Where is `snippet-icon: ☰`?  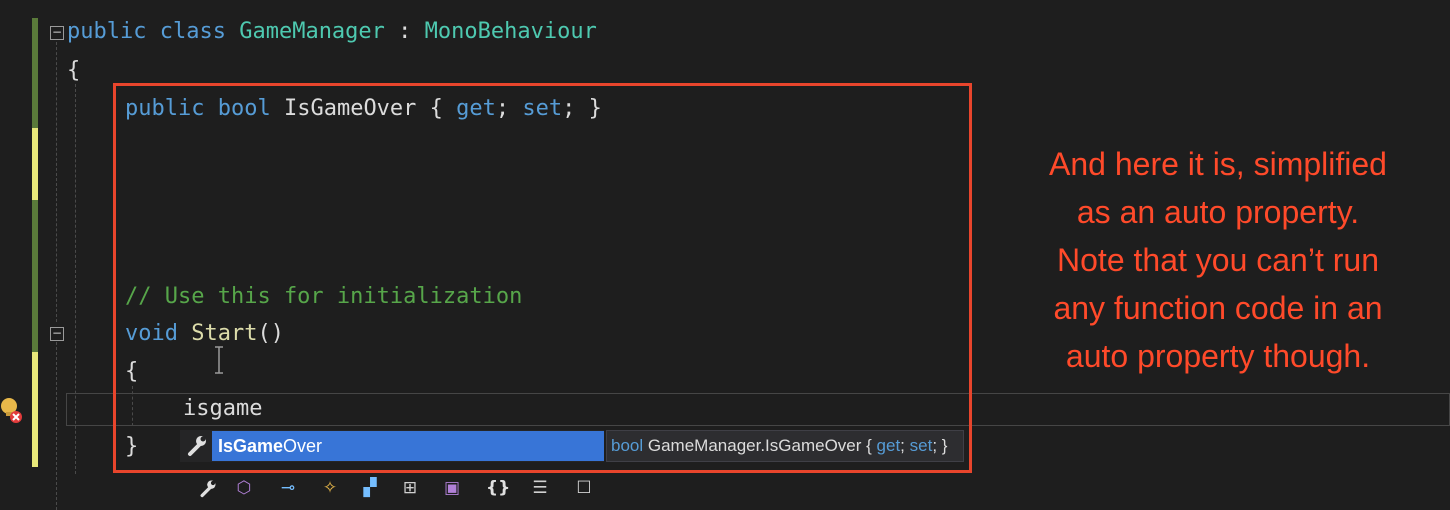
snippet-icon: ☰ is located at coordinates (540, 488).